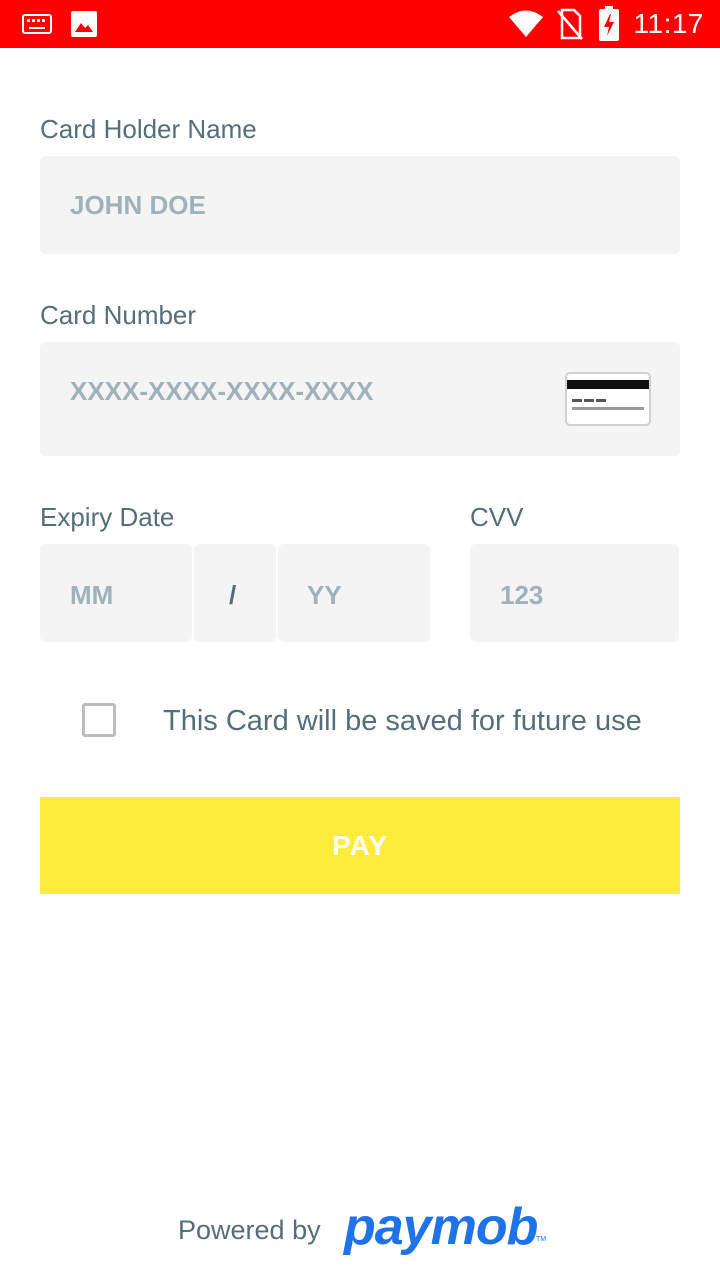 Image resolution: width=720 pixels, height=1280 pixels. Describe the element at coordinates (526, 23) in the screenshot. I see `wifi-icon` at that location.